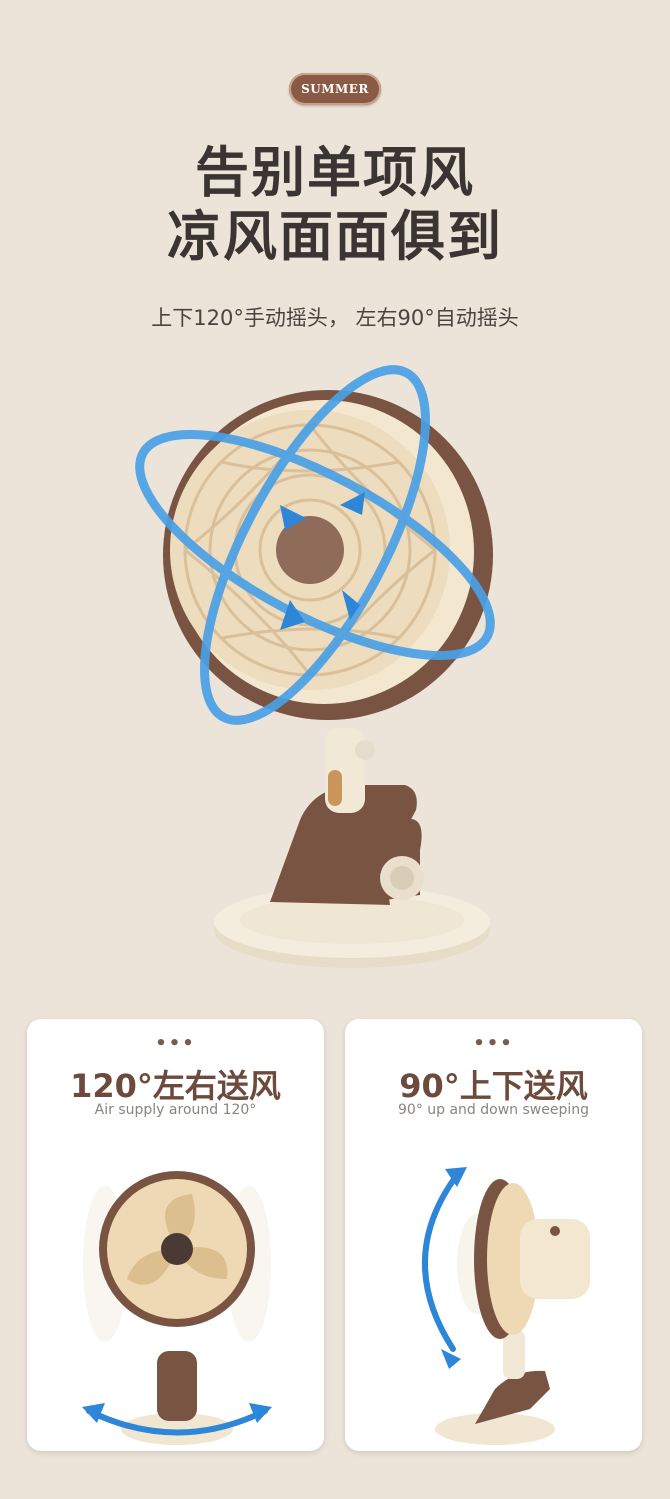  I want to click on oscillation-subtitle: 上下120°手动摇头， 左右90°自动摇头, so click(335, 318).